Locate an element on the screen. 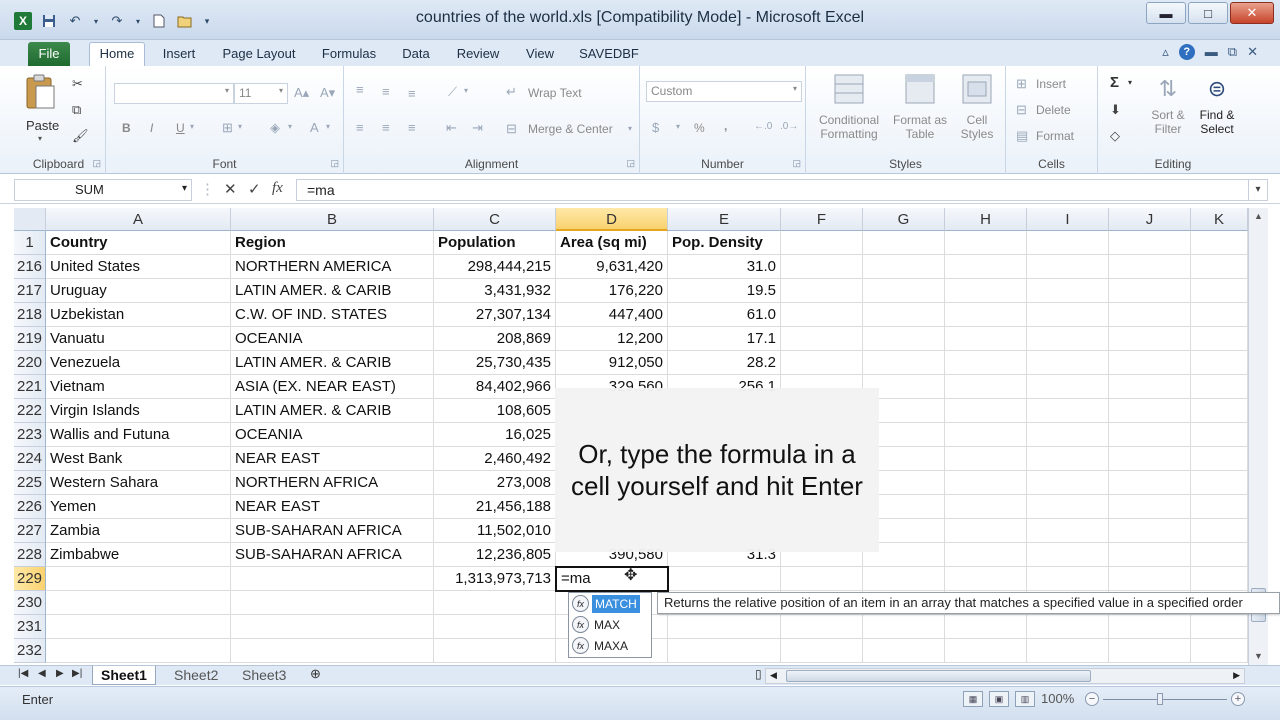  density-cell: 17.1 is located at coordinates (724, 339).